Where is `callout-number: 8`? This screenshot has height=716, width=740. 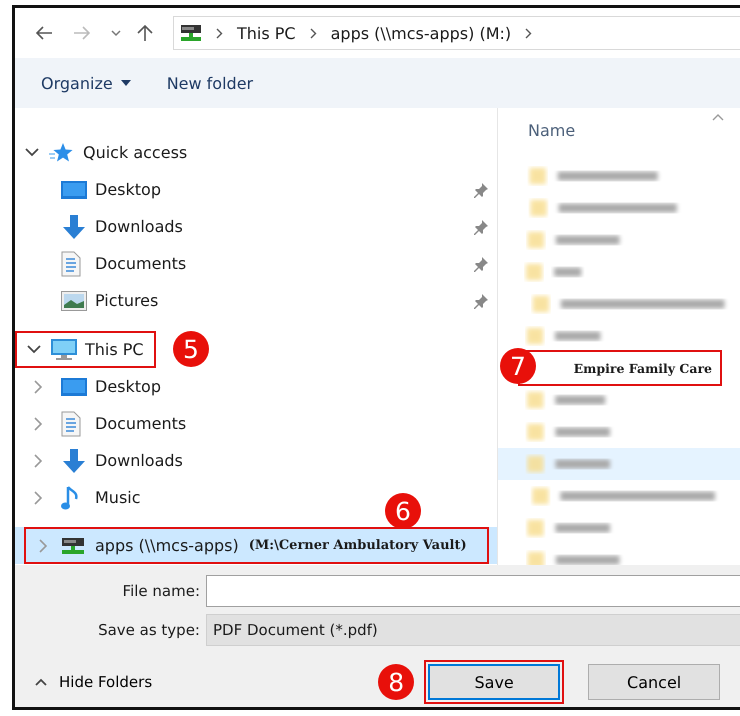
callout-number: 8 is located at coordinates (396, 682).